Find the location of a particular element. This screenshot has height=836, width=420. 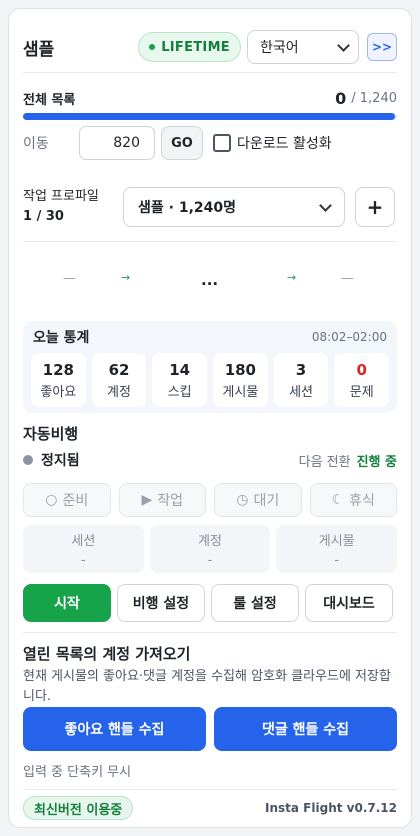

collect-comments-button: 댓글 핸들 수집 is located at coordinates (305, 729).